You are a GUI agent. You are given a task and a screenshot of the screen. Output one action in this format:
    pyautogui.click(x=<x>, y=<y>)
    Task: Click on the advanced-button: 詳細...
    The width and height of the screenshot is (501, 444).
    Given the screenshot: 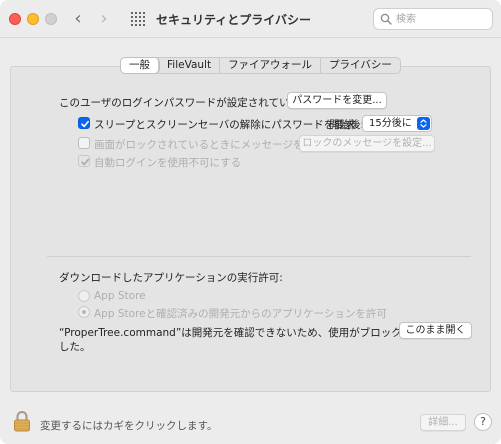 What is the action you would take?
    pyautogui.click(x=443, y=422)
    